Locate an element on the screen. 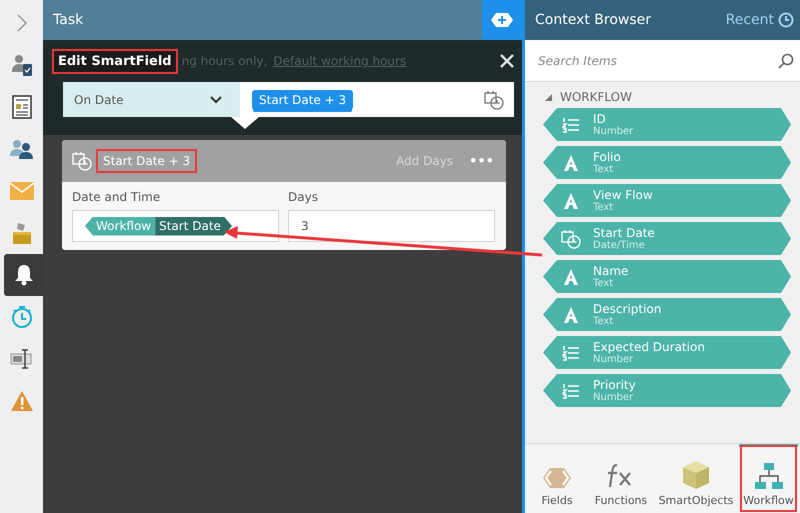 The height and width of the screenshot is (513, 800). search-icon is located at coordinates (786, 60).